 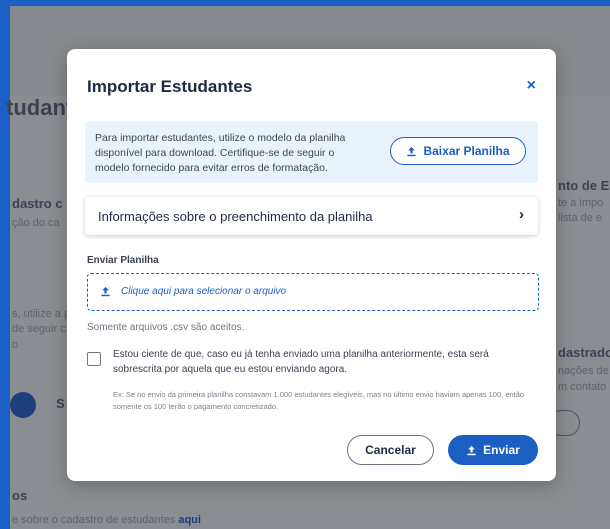 I want to click on consent-checkbox, so click(x=94, y=359).